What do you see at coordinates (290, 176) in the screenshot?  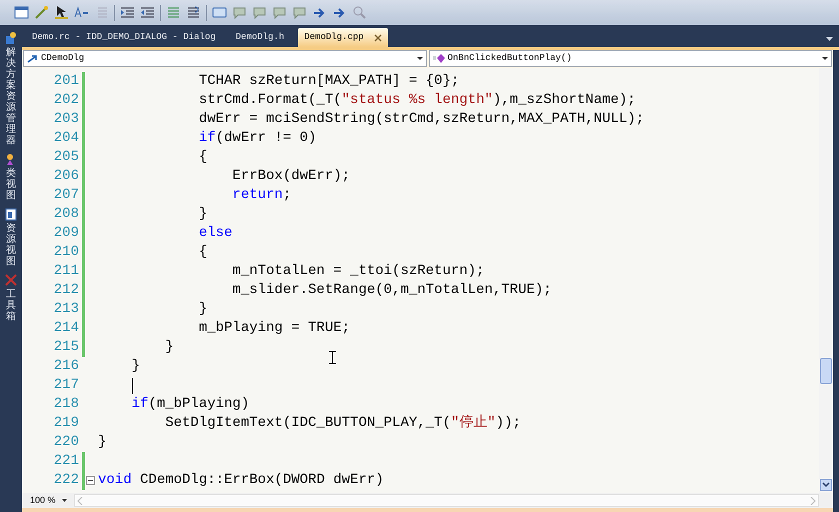 I see `code-line: ErrBox(dwErr);` at bounding box center [290, 176].